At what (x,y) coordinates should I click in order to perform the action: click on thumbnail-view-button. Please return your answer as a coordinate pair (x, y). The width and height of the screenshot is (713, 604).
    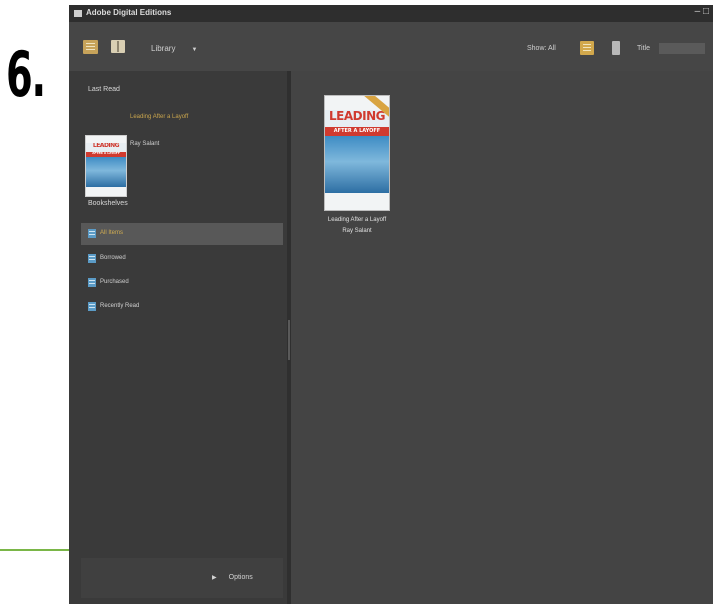
    Looking at the image, I should click on (587, 48).